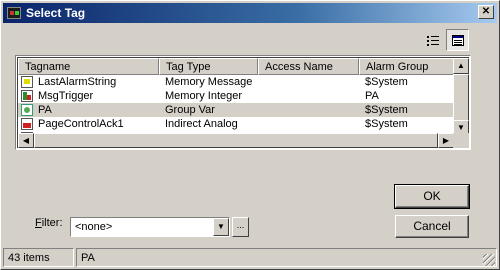  Describe the element at coordinates (236, 110) in the screenshot. I see `table-row: PA Group Var $System` at that location.